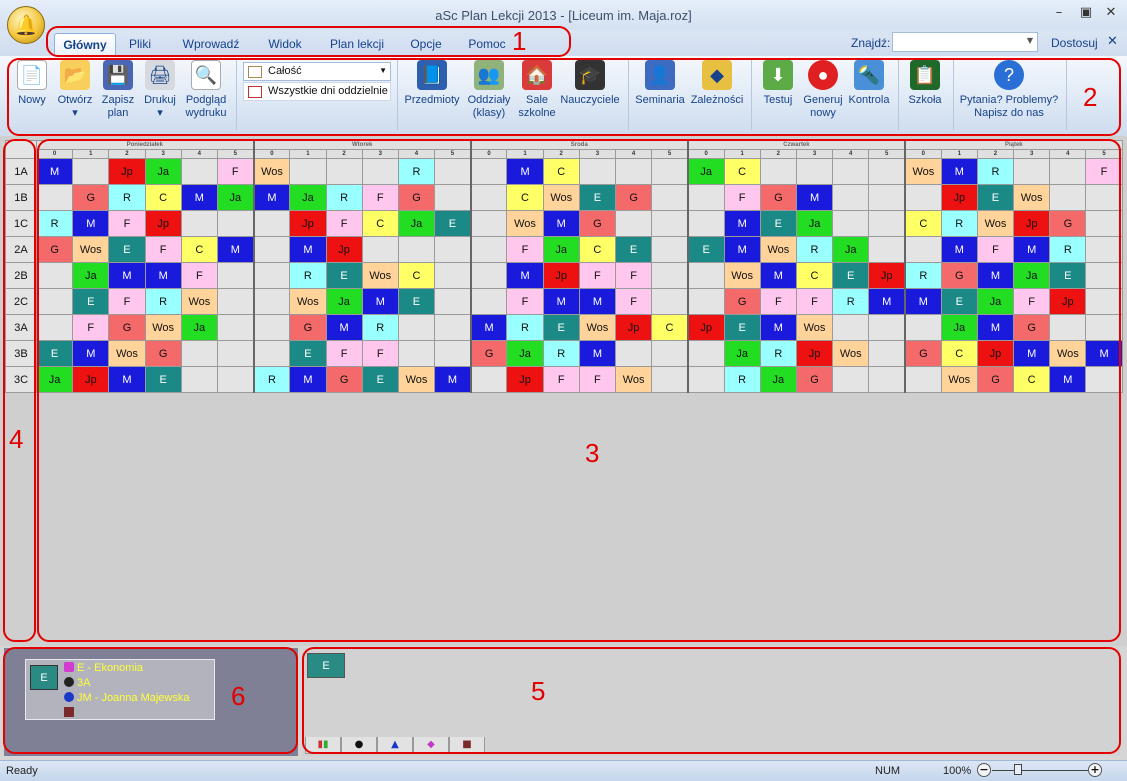 This screenshot has width=1127, height=781. What do you see at coordinates (1111, 14) in the screenshot?
I see `close-icon: ✕` at bounding box center [1111, 14].